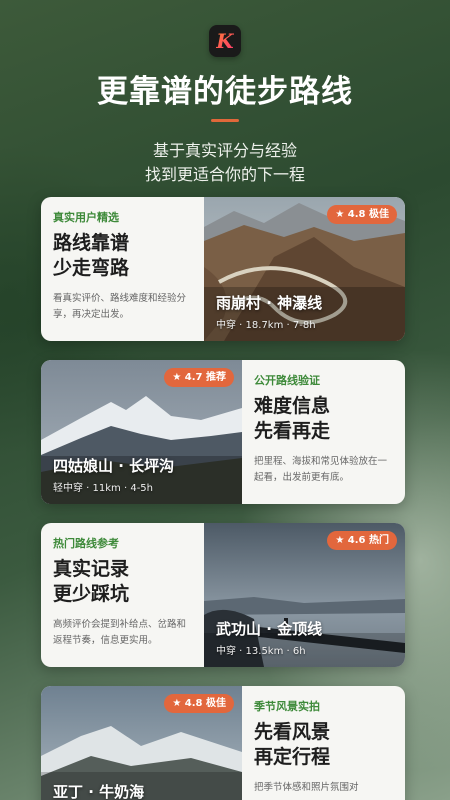 The height and width of the screenshot is (800, 450). Describe the element at coordinates (292, 418) in the screenshot. I see `card-title: 难度信息 先看再走` at that location.